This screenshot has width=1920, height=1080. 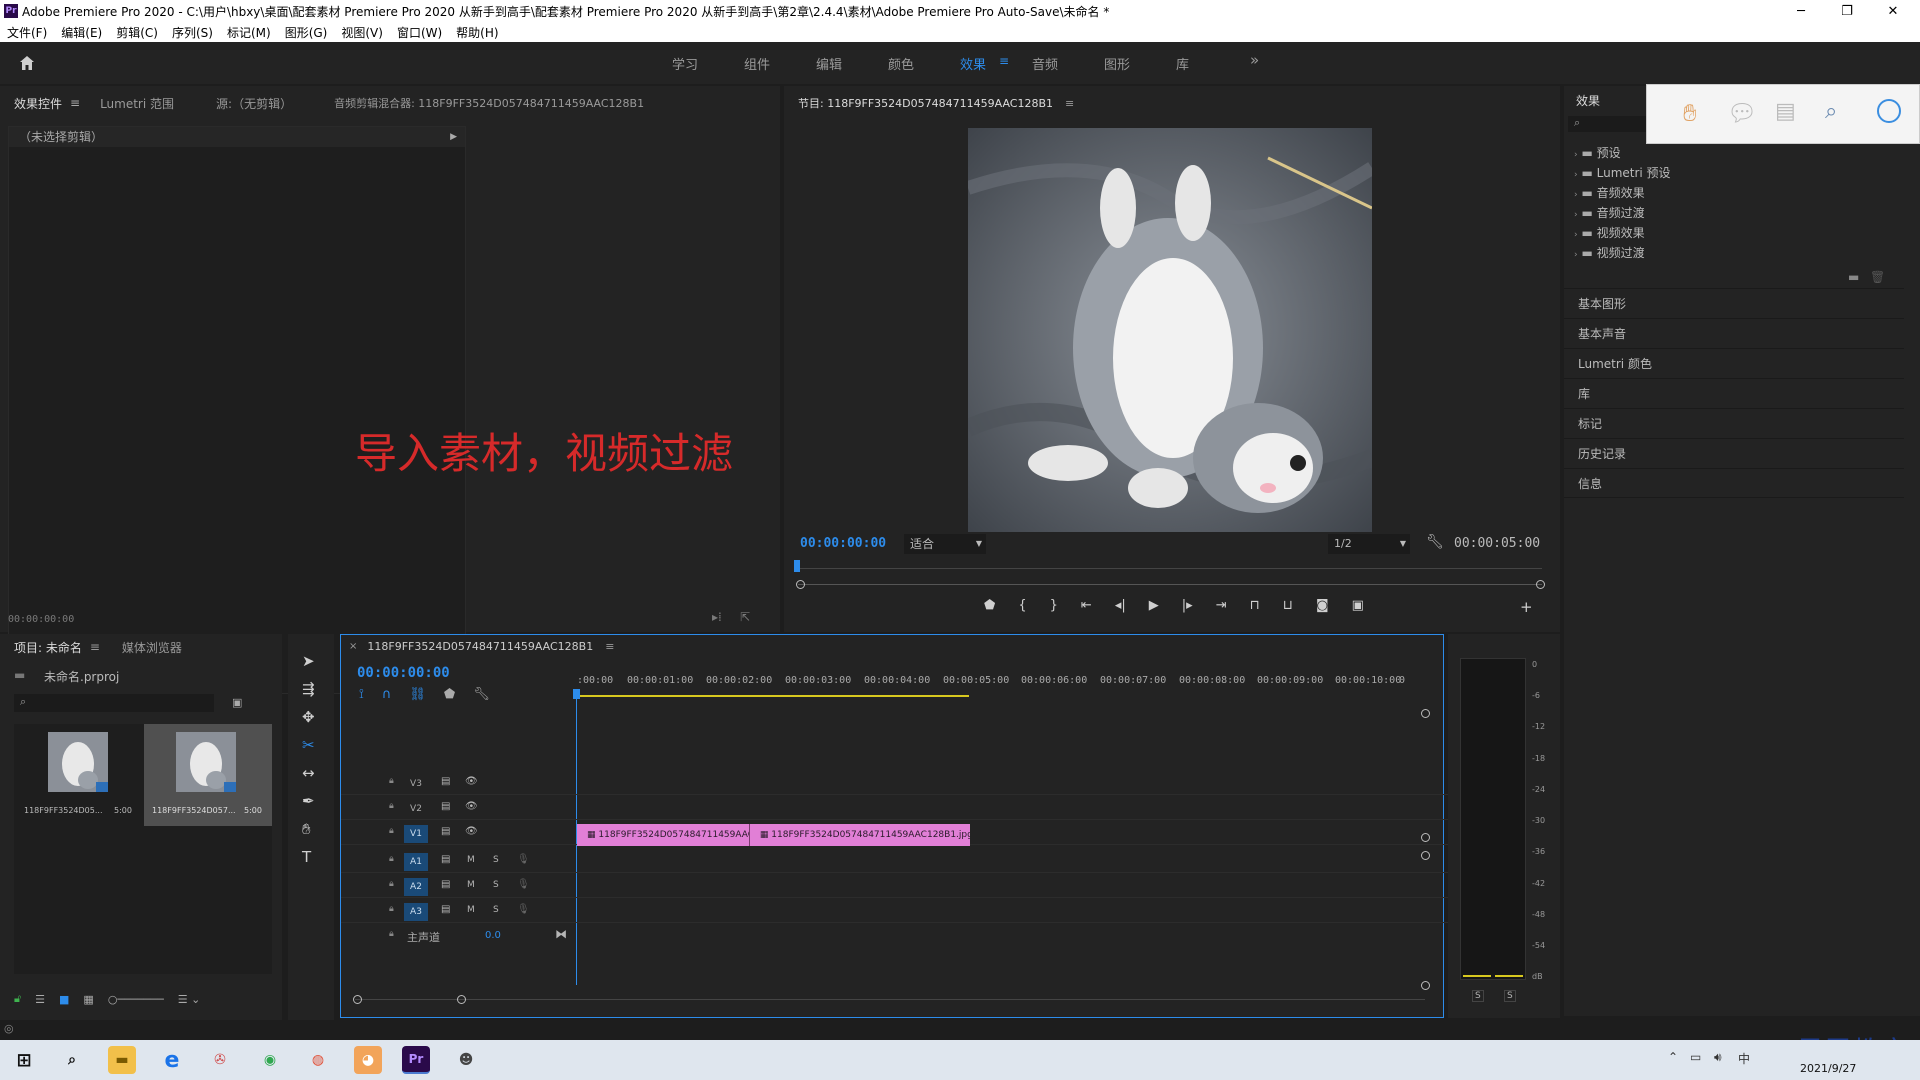 What do you see at coordinates (1170, 569) in the screenshot?
I see `program-time-ruler` at bounding box center [1170, 569].